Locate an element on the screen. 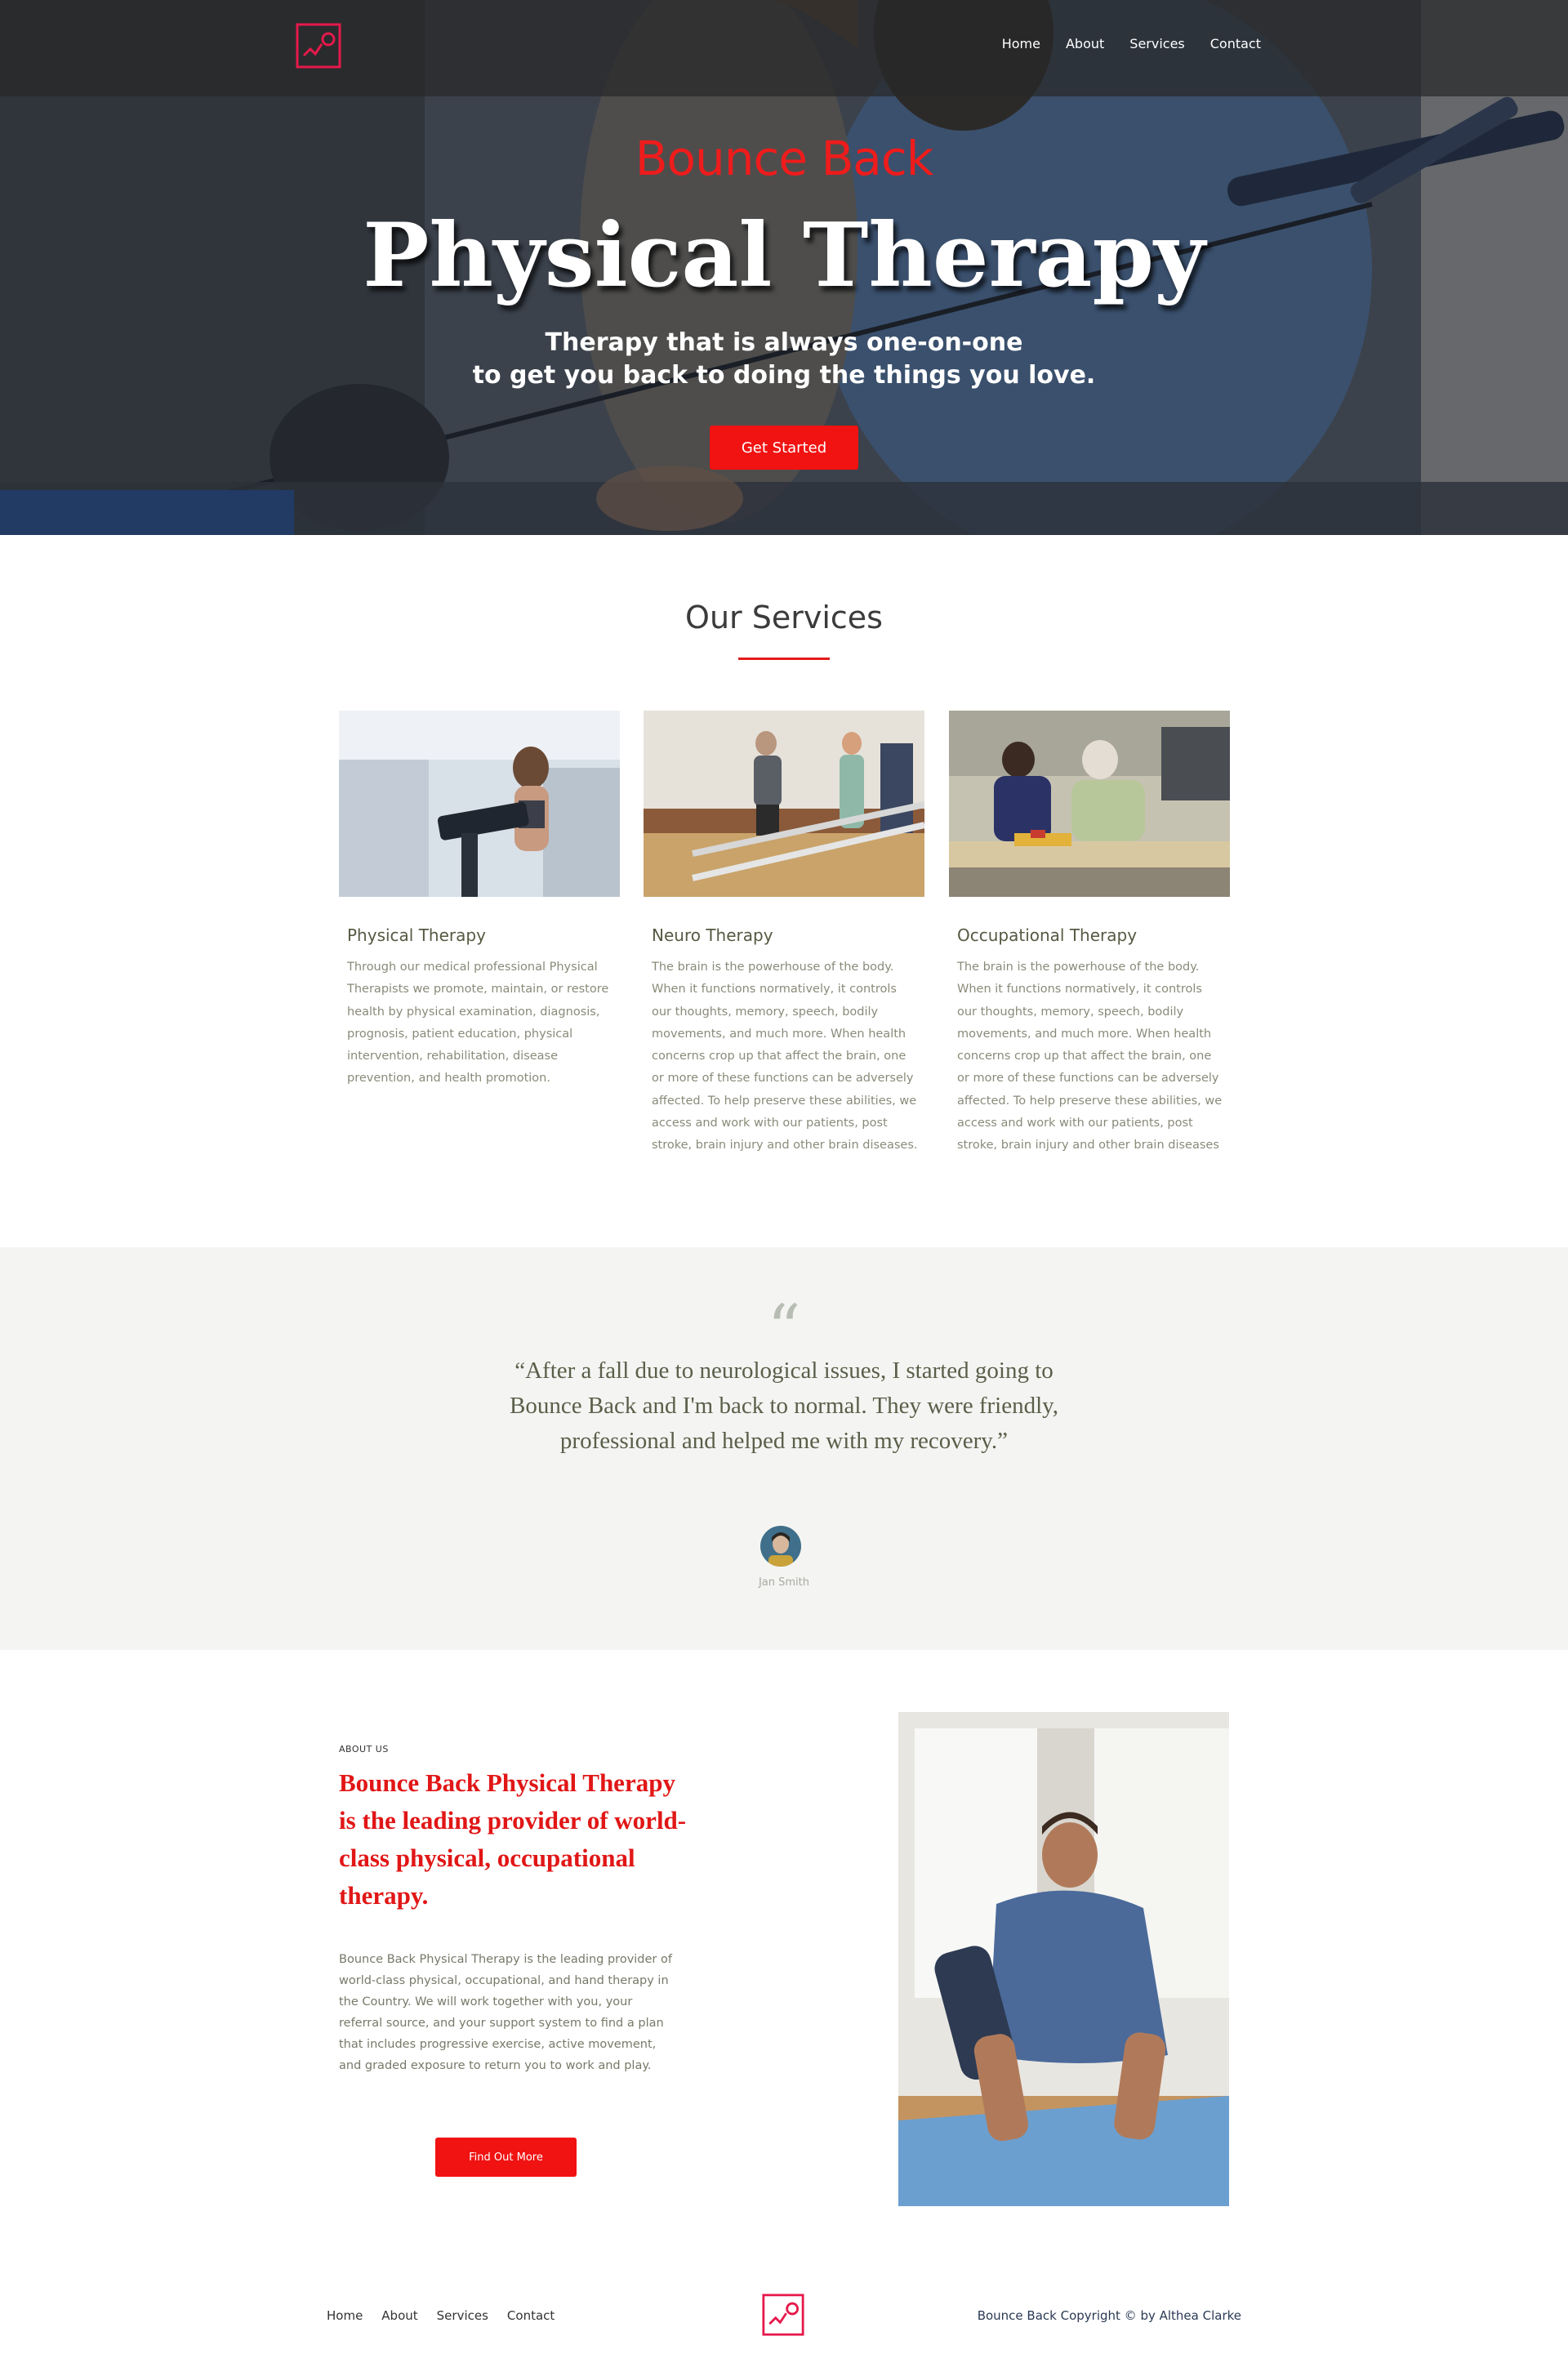 Image resolution: width=1568 pixels, height=2363 pixels. find-out-more-button: Find Out More is located at coordinates (506, 2158).